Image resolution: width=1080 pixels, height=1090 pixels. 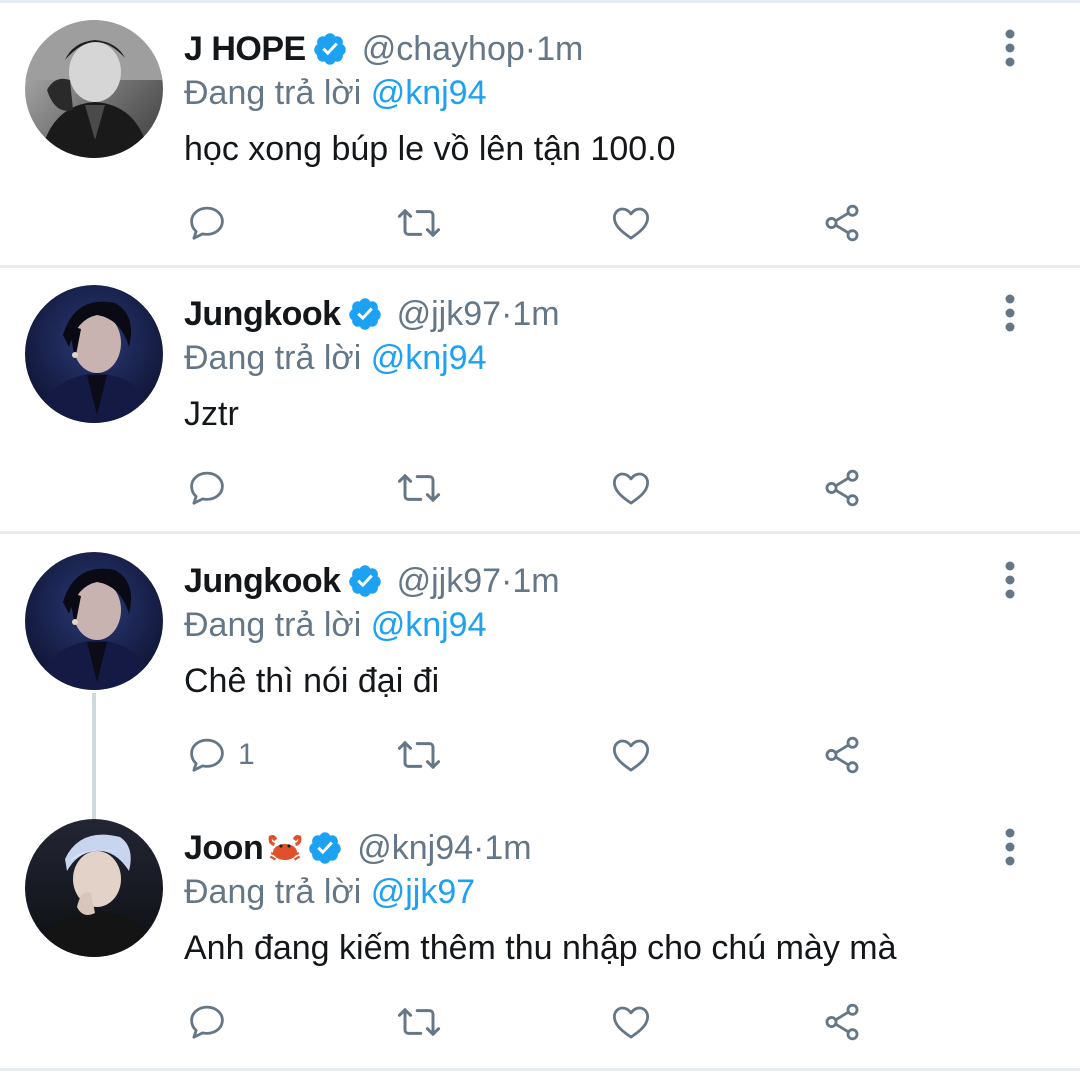 I want to click on handle: @knj94, so click(x=415, y=848).